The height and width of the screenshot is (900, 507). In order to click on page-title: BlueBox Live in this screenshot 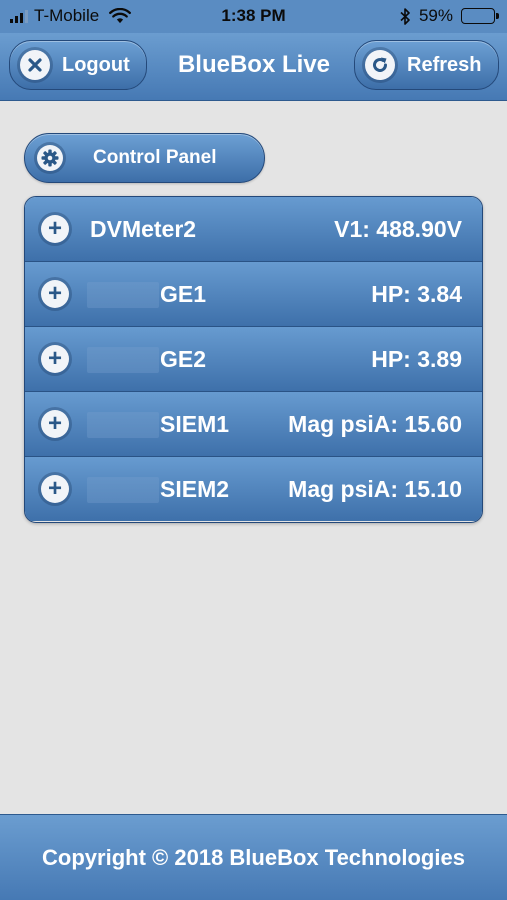, I will do `click(254, 64)`.